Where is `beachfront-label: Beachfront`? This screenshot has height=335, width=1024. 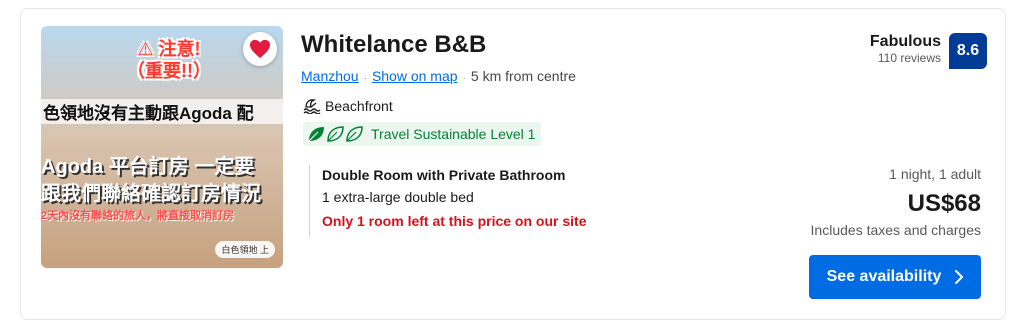
beachfront-label: Beachfront is located at coordinates (359, 106).